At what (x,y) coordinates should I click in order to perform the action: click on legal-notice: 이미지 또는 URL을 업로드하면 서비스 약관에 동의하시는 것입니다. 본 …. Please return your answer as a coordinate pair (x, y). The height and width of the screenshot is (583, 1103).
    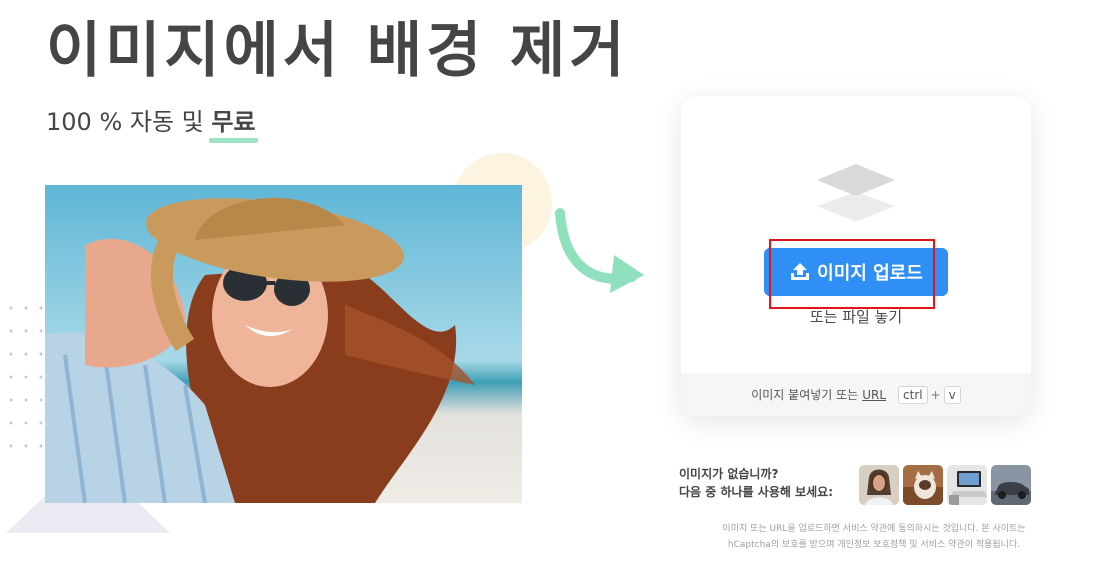
    Looking at the image, I should click on (874, 537).